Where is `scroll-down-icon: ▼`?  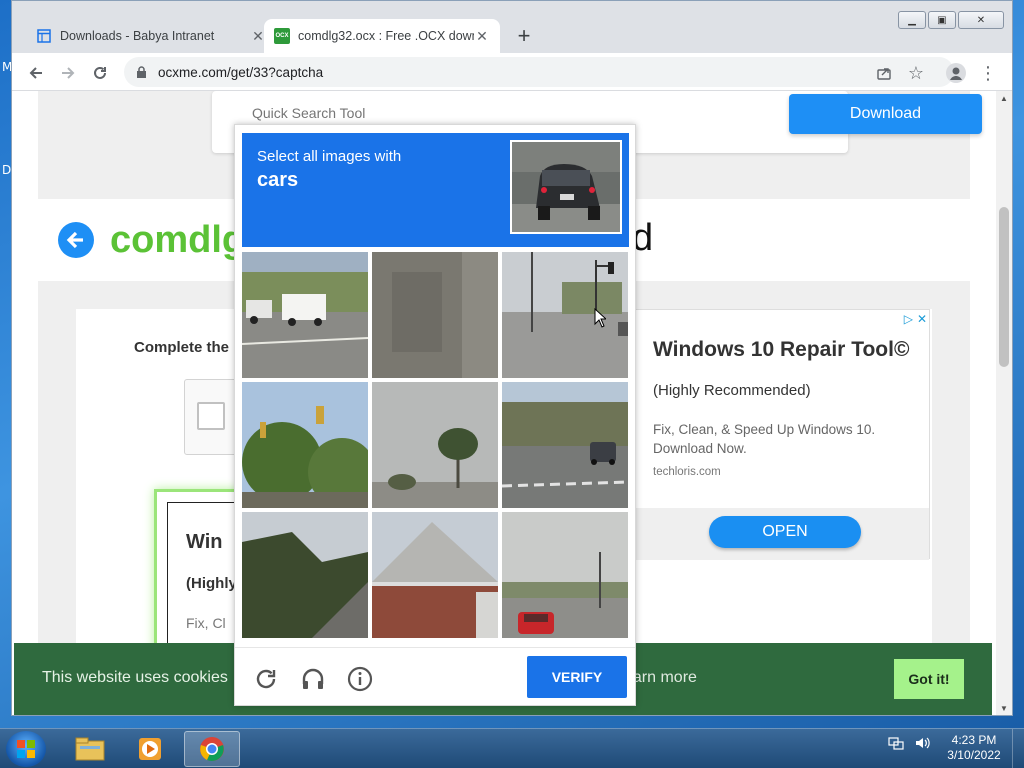
scroll-down-icon: ▼ is located at coordinates (1004, 708).